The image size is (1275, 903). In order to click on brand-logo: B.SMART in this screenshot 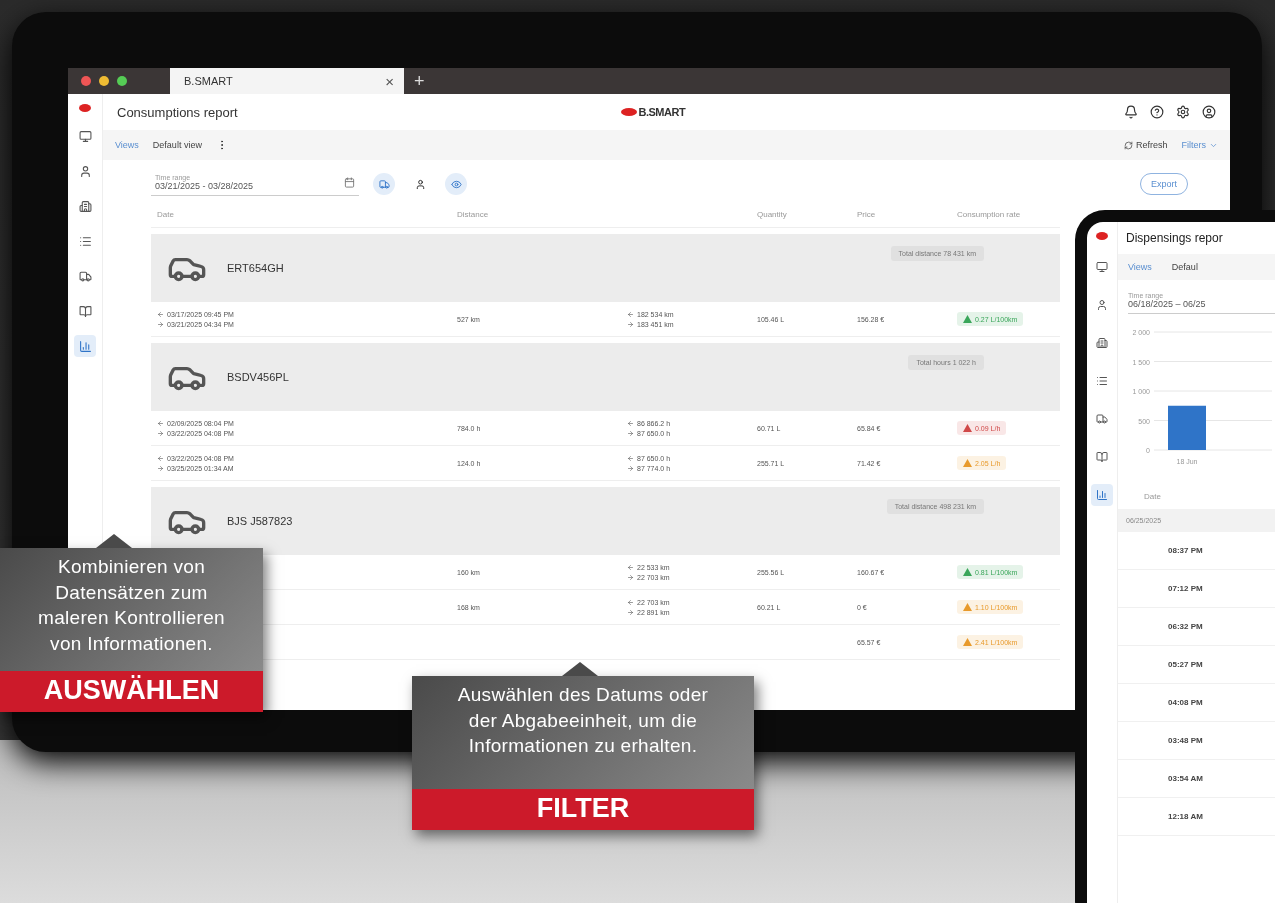, I will do `click(662, 112)`.